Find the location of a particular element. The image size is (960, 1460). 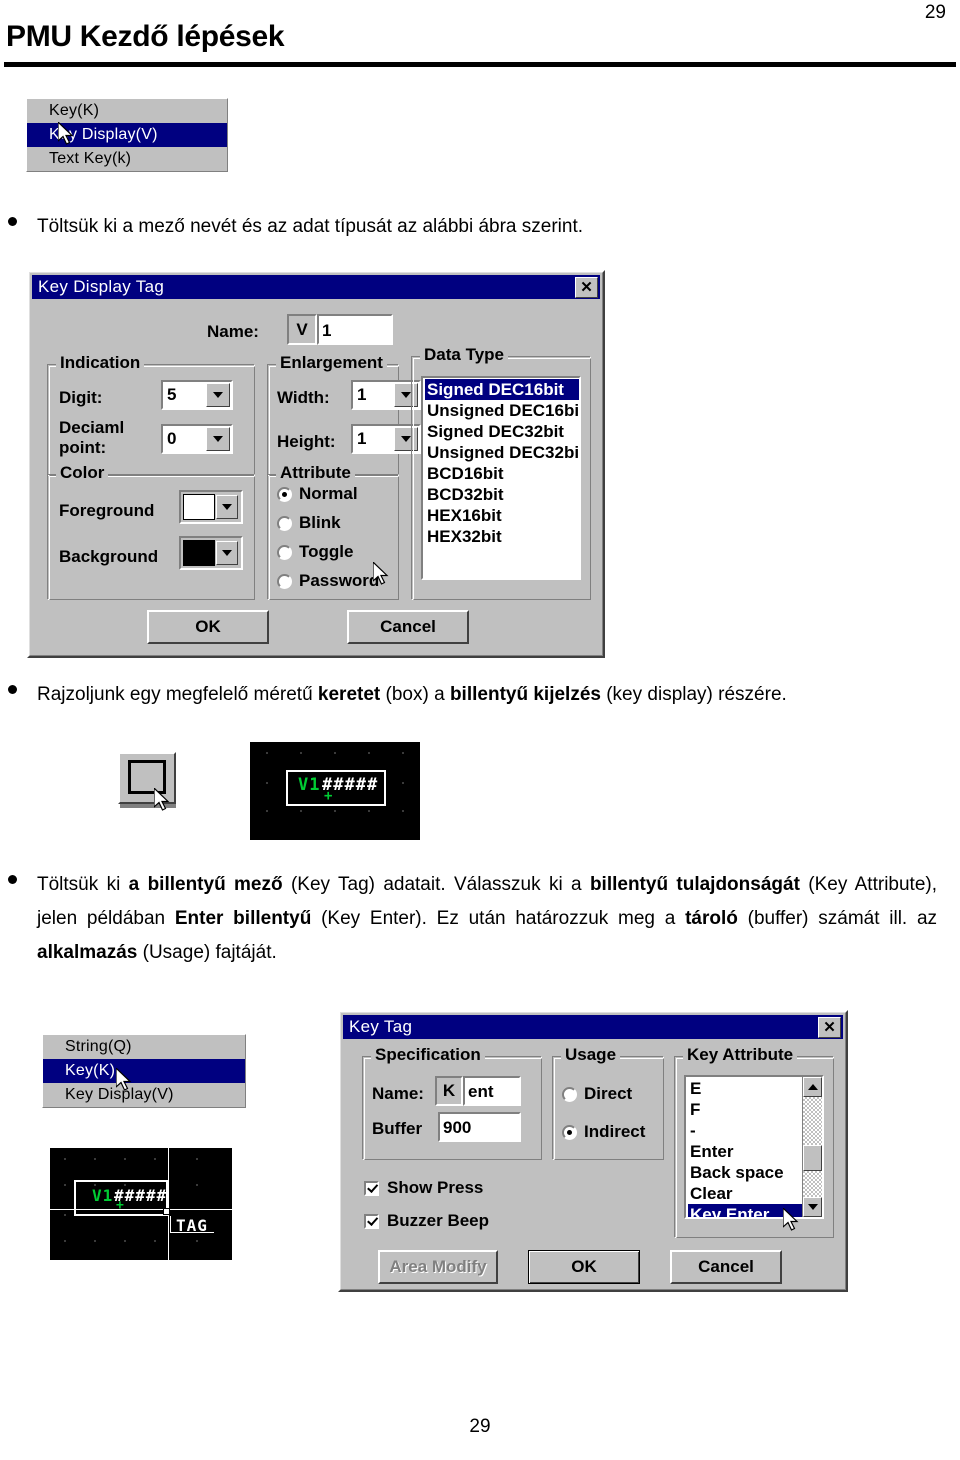

paragraph-3-seg: (Usage) fajtáját. is located at coordinates (207, 952).